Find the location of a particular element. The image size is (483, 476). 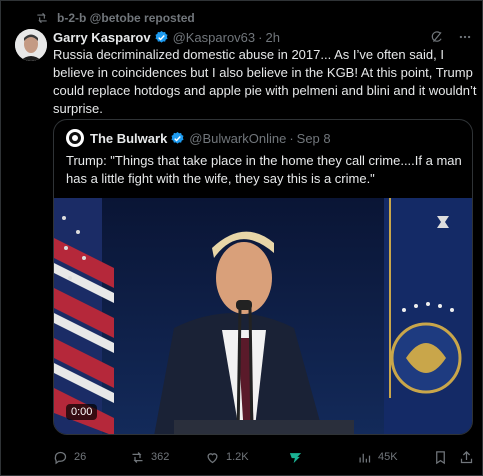

post-time: 2h is located at coordinates (272, 37).